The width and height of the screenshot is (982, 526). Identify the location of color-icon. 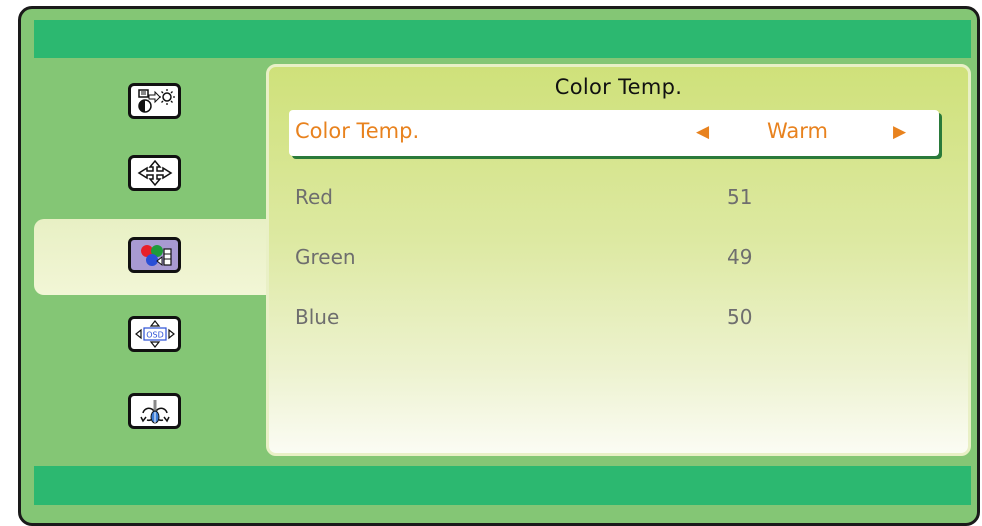
(154, 255).